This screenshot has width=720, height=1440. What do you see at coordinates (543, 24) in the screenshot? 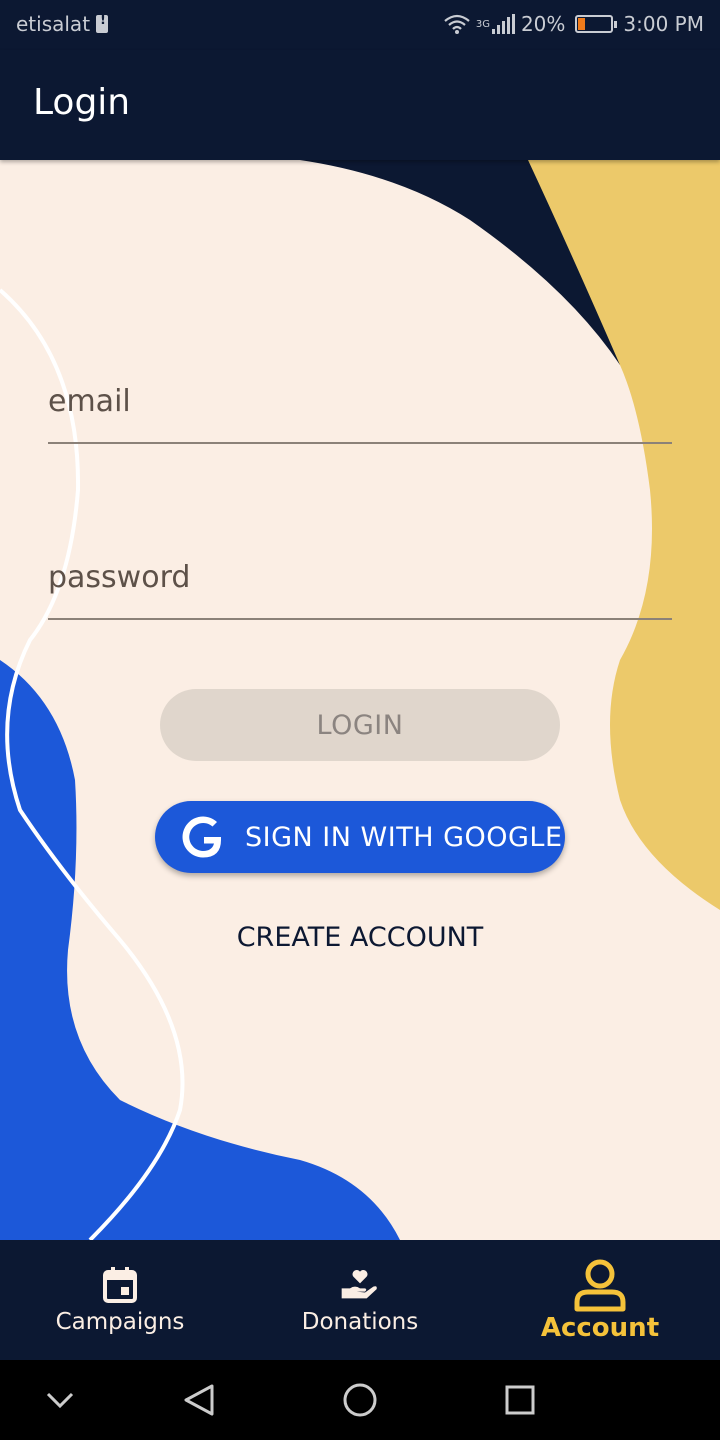
I see `battery-percent: 20%` at bounding box center [543, 24].